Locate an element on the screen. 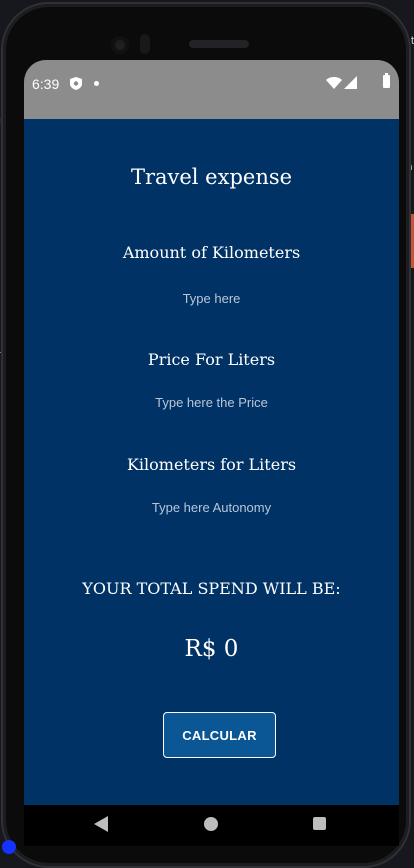  background-blue-dot is located at coordinates (9, 847).